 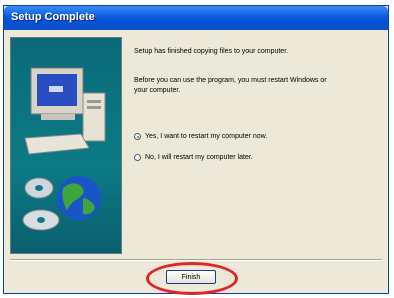 I want to click on title-bar: Setup Complete, so click(x=196, y=18).